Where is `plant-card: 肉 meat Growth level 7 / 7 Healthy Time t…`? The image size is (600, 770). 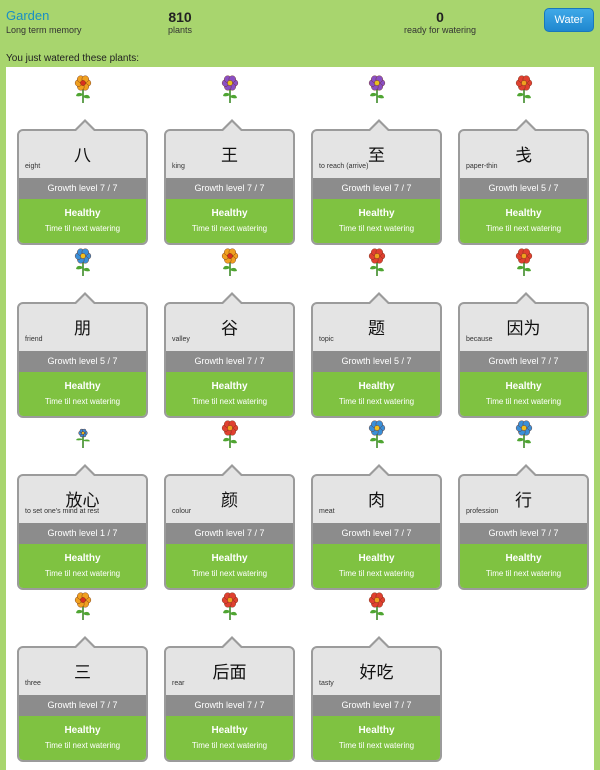 plant-card: 肉 meat Growth level 7 / 7 Healthy Time t… is located at coordinates (376, 527).